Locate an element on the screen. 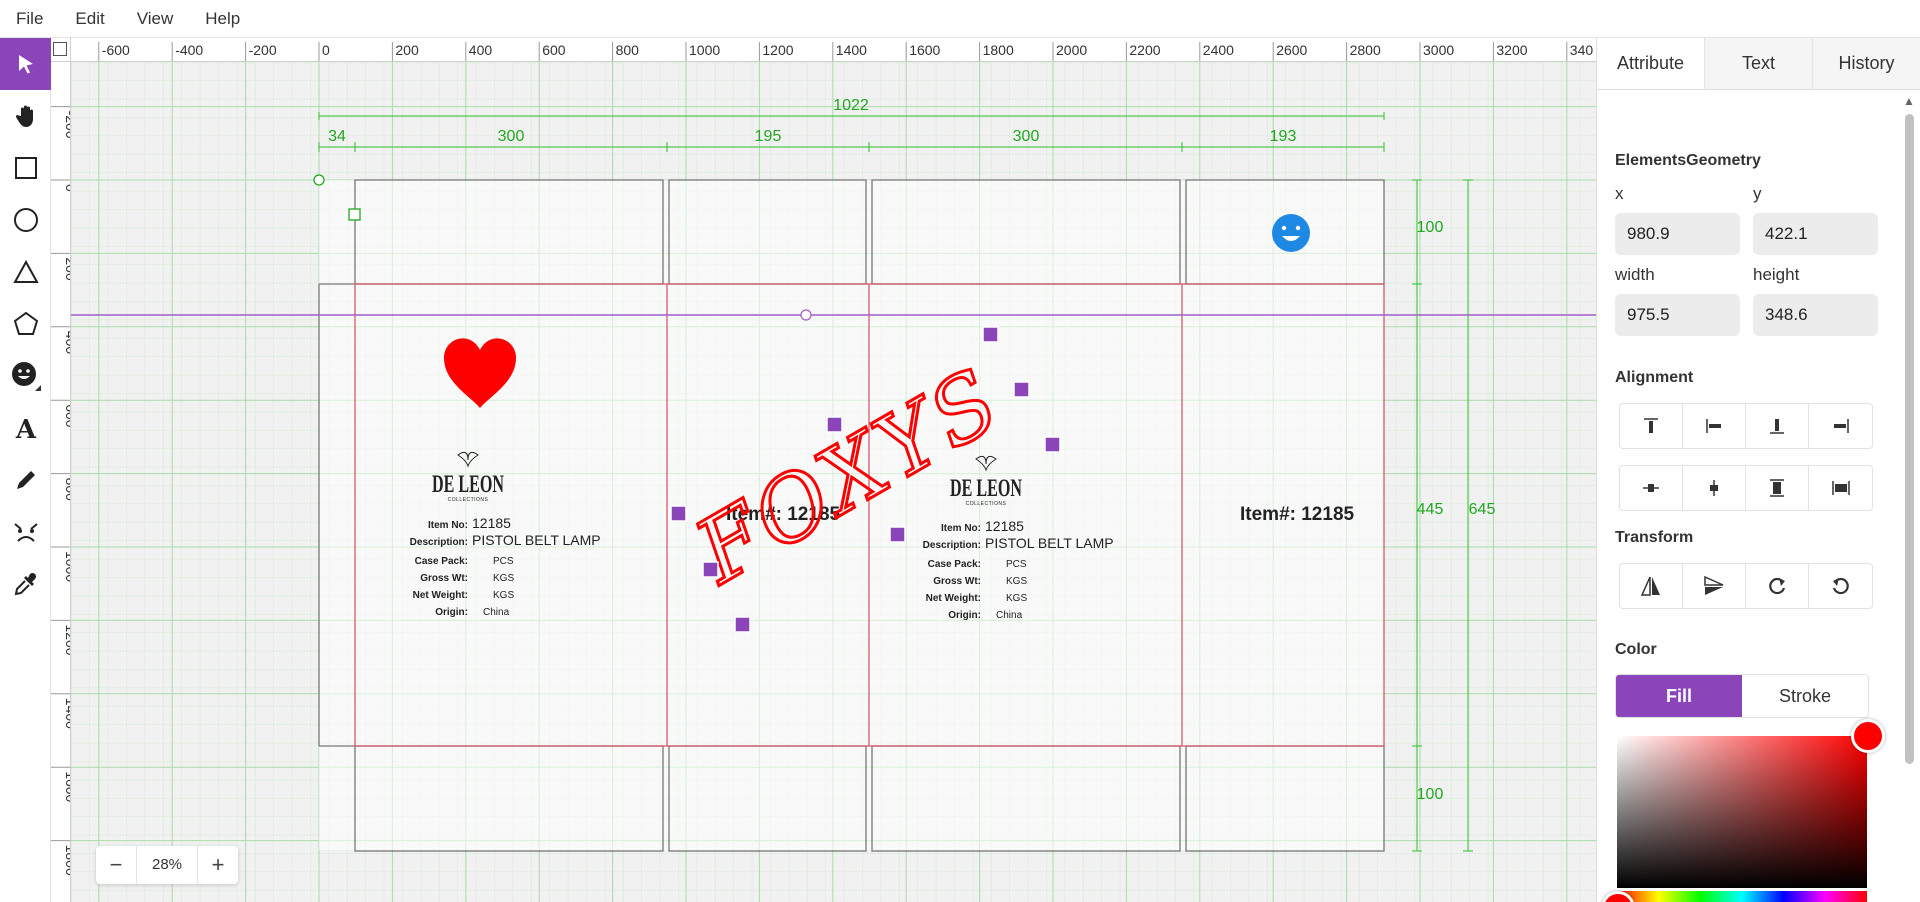 The width and height of the screenshot is (1920, 902). ruler-top-label: 3000 is located at coordinates (1438, 50).